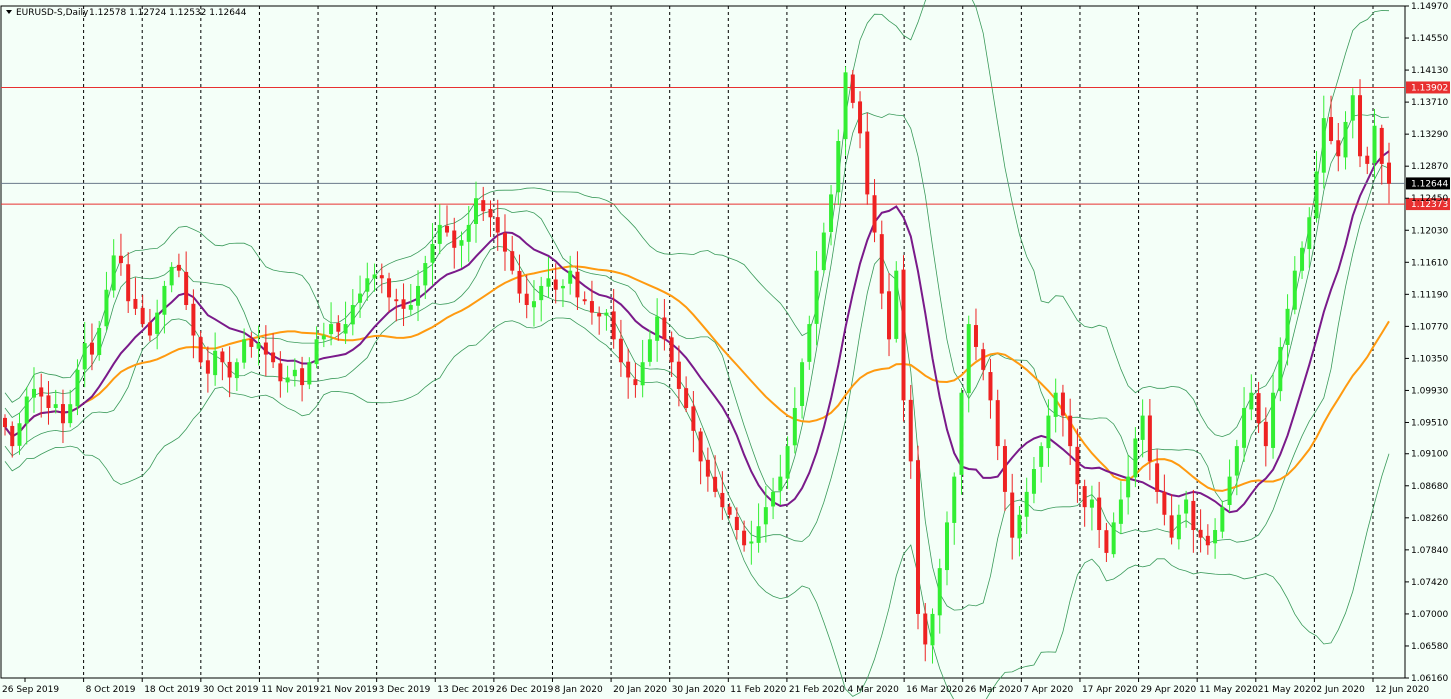 The width and height of the screenshot is (1451, 699). I want to click on x-tick-label: 11 Nov 2019, so click(290, 690).